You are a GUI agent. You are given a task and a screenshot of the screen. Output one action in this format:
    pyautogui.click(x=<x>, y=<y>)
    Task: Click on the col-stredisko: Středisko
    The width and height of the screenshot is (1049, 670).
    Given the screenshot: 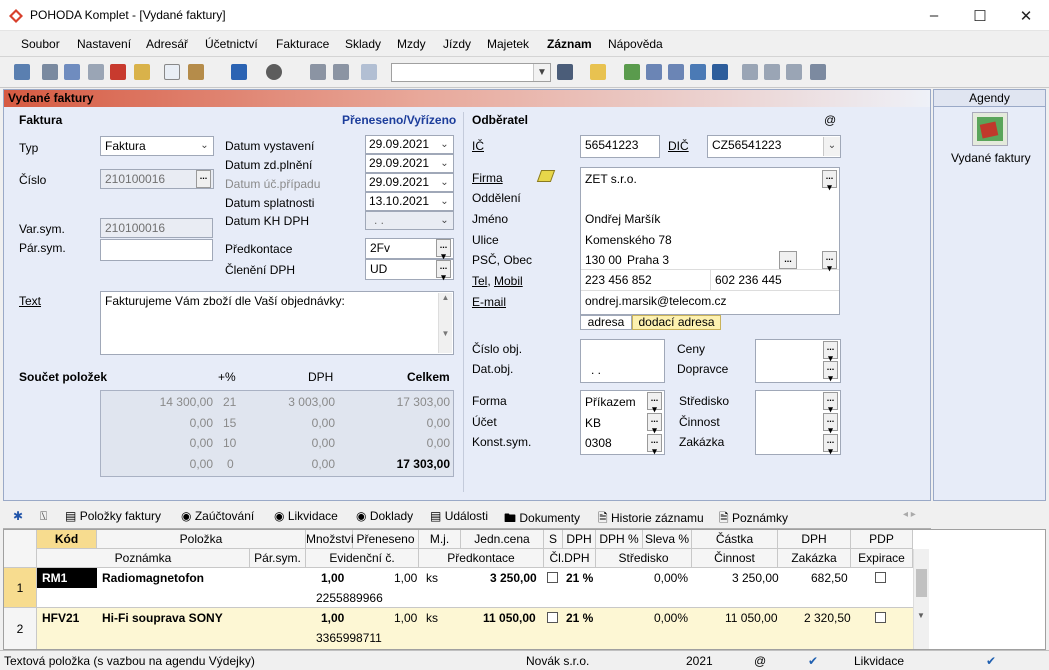 What is the action you would take?
    pyautogui.click(x=644, y=558)
    